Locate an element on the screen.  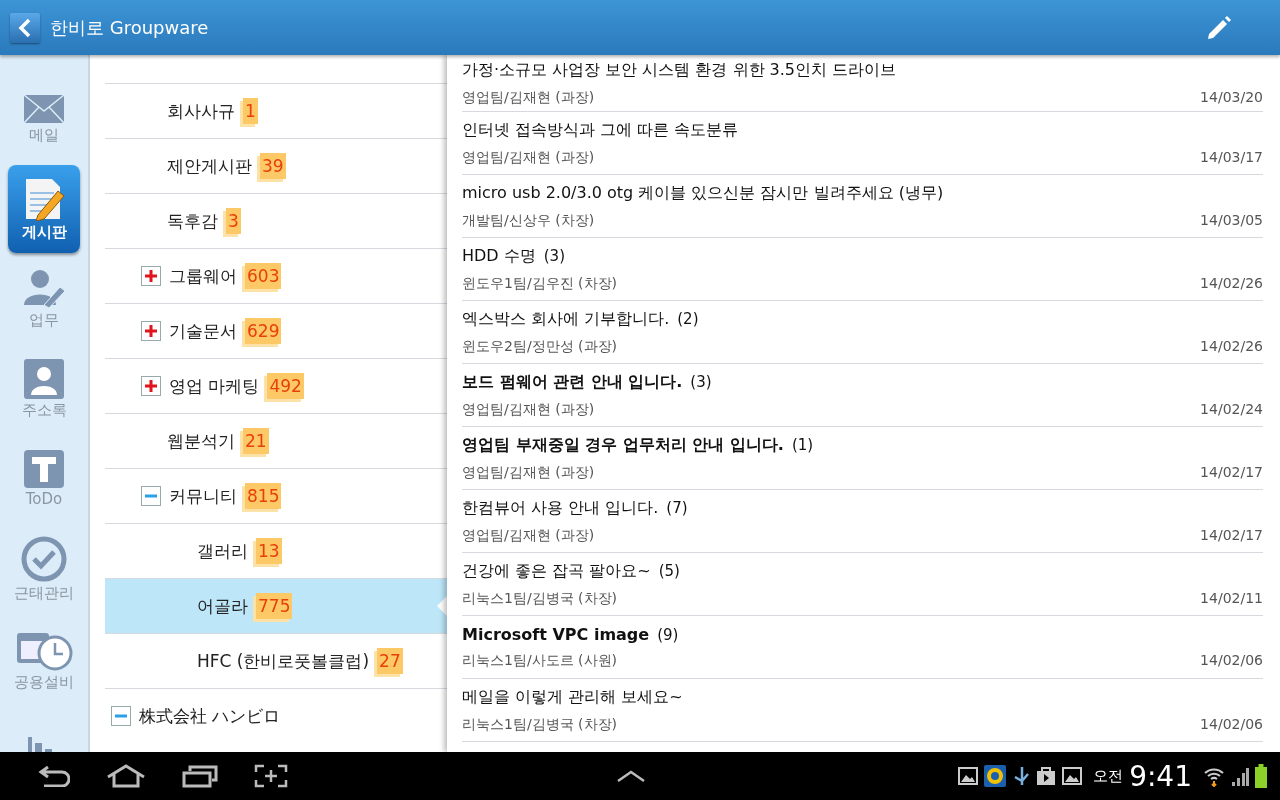
usb-icon is located at coordinates (1021, 776).